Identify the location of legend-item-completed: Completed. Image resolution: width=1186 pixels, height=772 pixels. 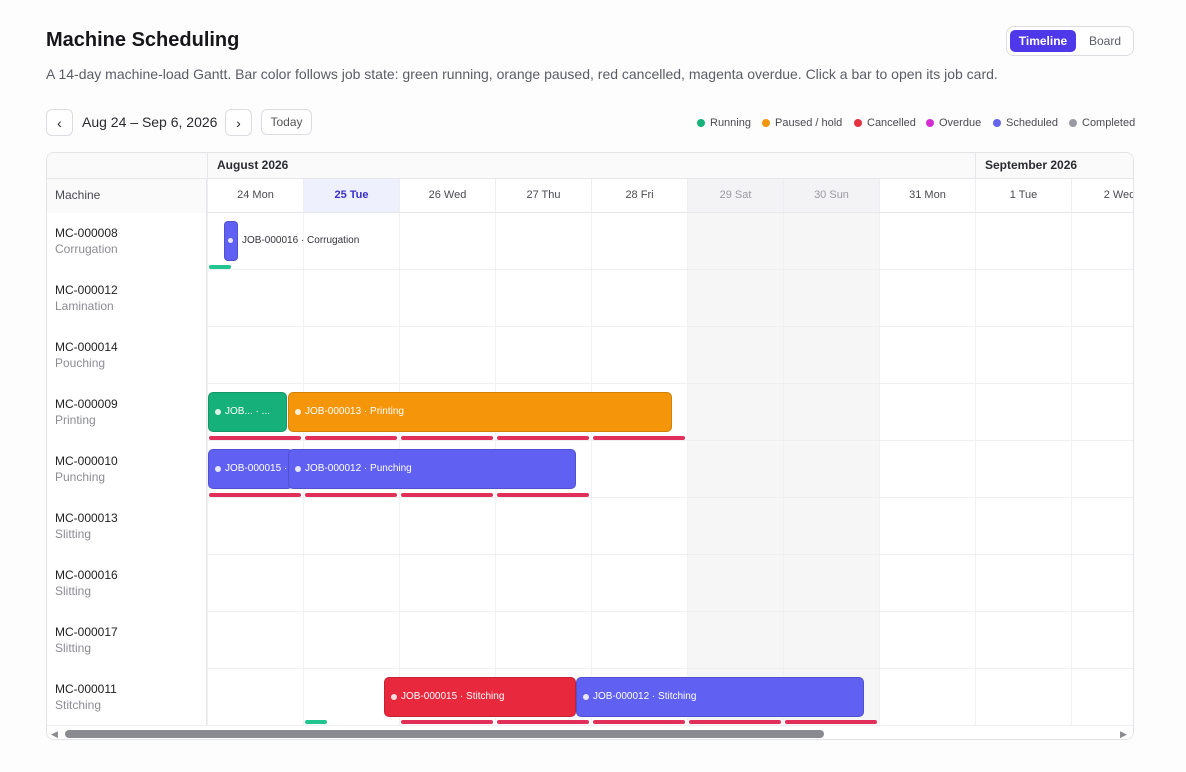
(1102, 123).